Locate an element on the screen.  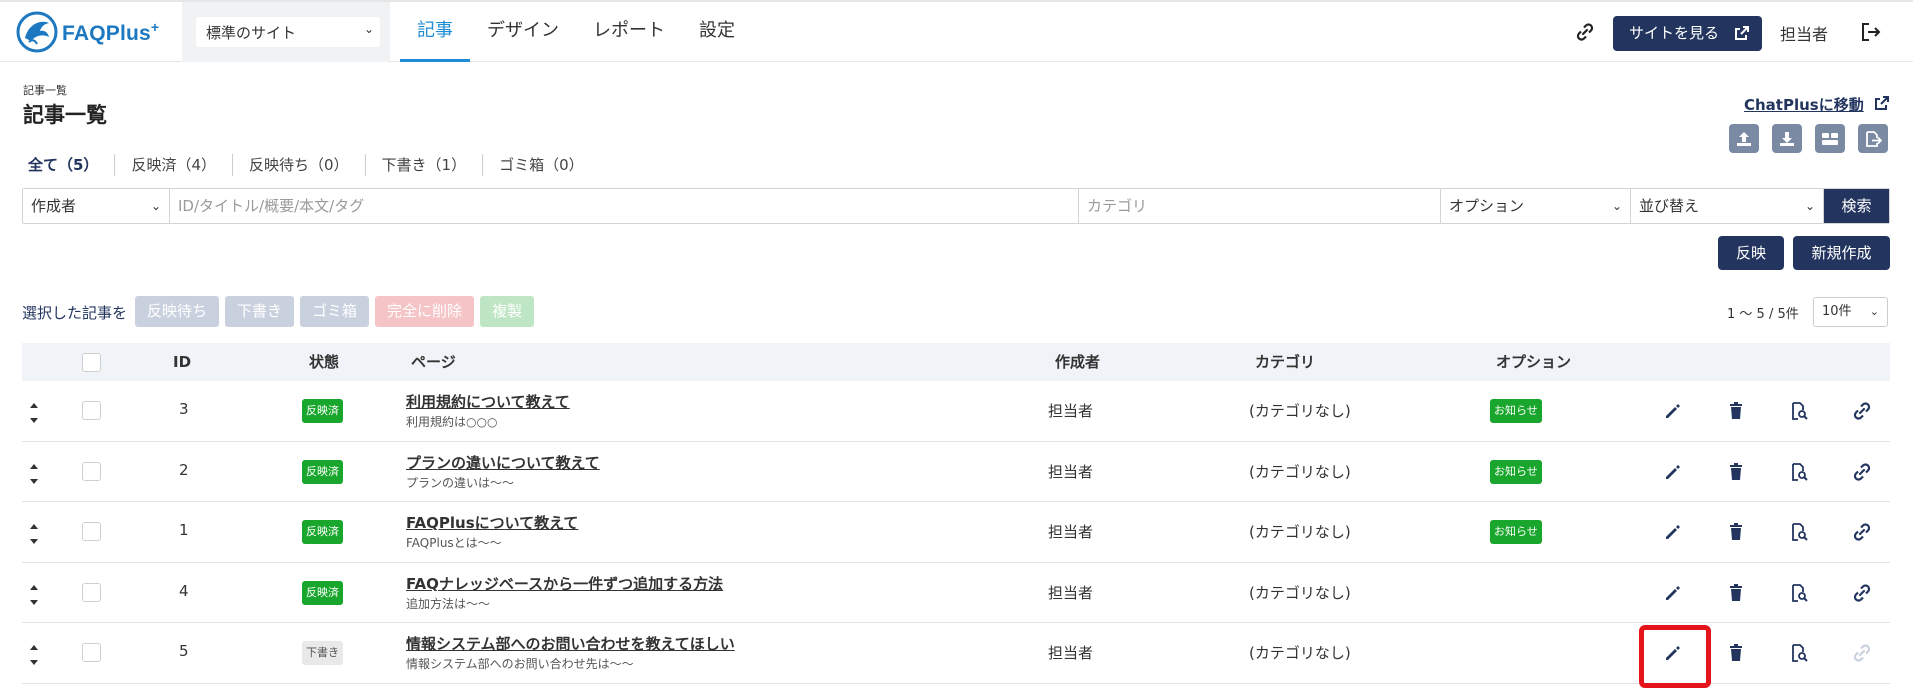
author-select: 作成者 ⌄ is located at coordinates (96, 206).